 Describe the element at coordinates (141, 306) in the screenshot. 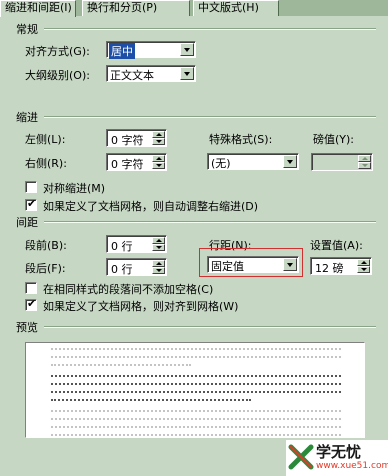

I see `snap-to-grid-label: 如果定义了文档网格，则对齐到网格(W)` at that location.